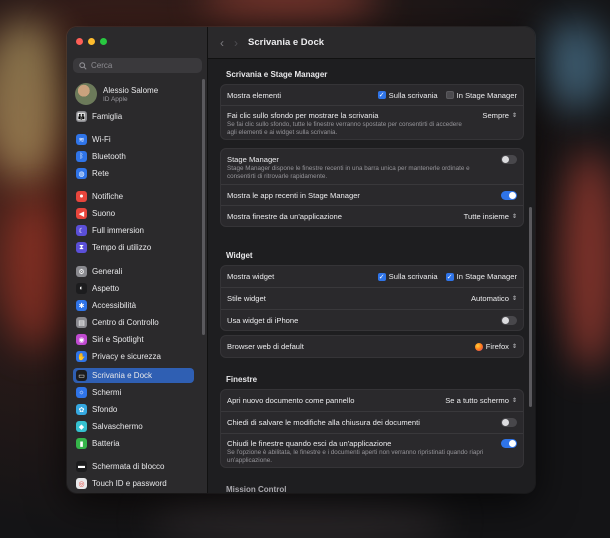  Describe the element at coordinates (133, 392) in the screenshot. I see `sidebar-item-schermi: ☼ Schermi` at that location.